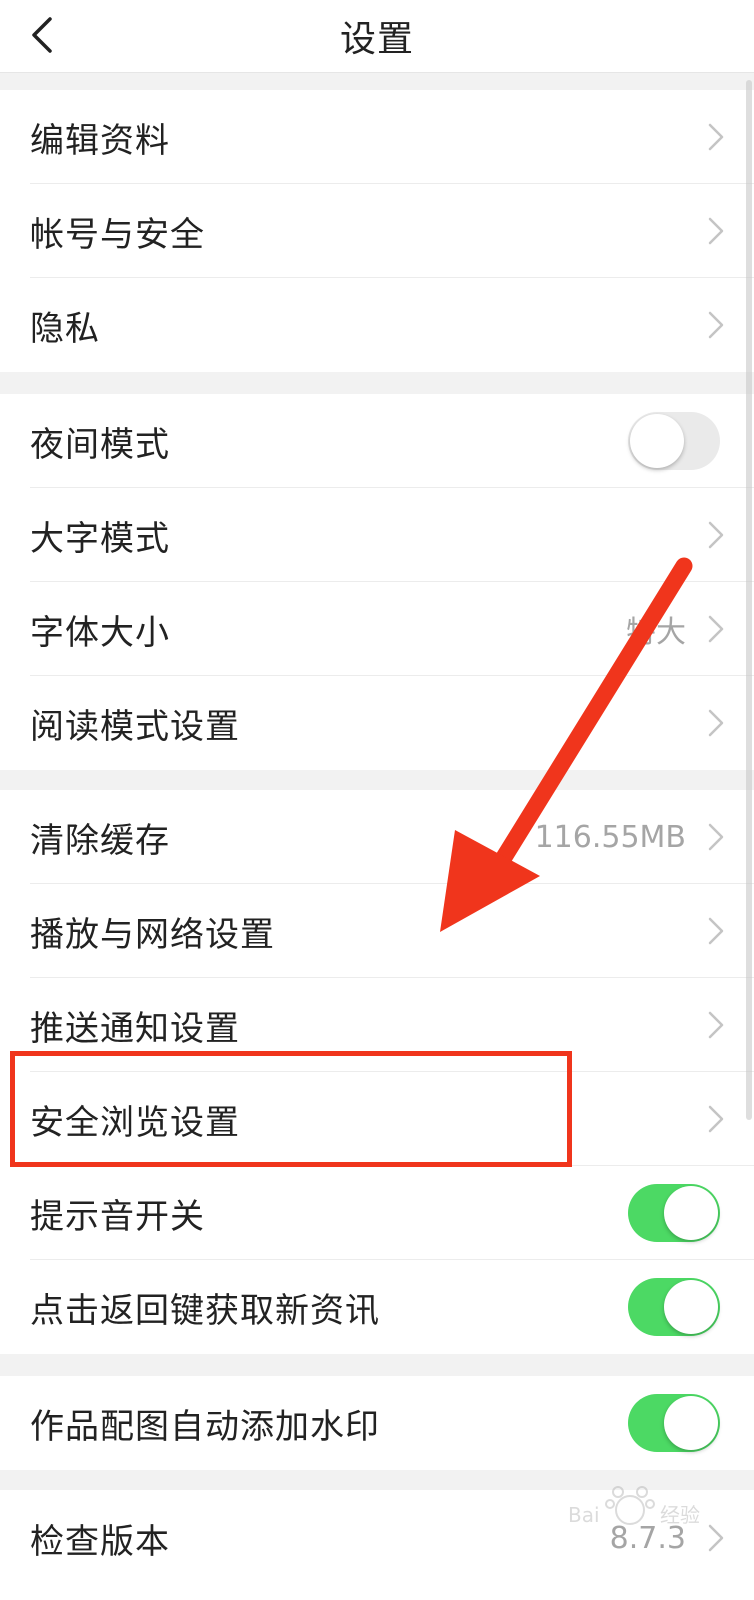 This screenshot has width=754, height=1600. What do you see at coordinates (152, 934) in the screenshot?
I see `row-label: 播放与网络设置` at bounding box center [152, 934].